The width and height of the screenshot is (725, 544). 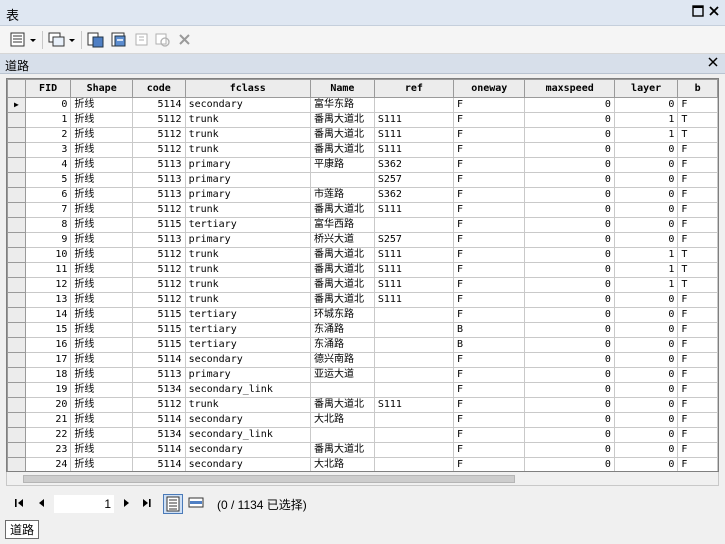 What do you see at coordinates (20, 505) in the screenshot?
I see `first-record-icon` at bounding box center [20, 505].